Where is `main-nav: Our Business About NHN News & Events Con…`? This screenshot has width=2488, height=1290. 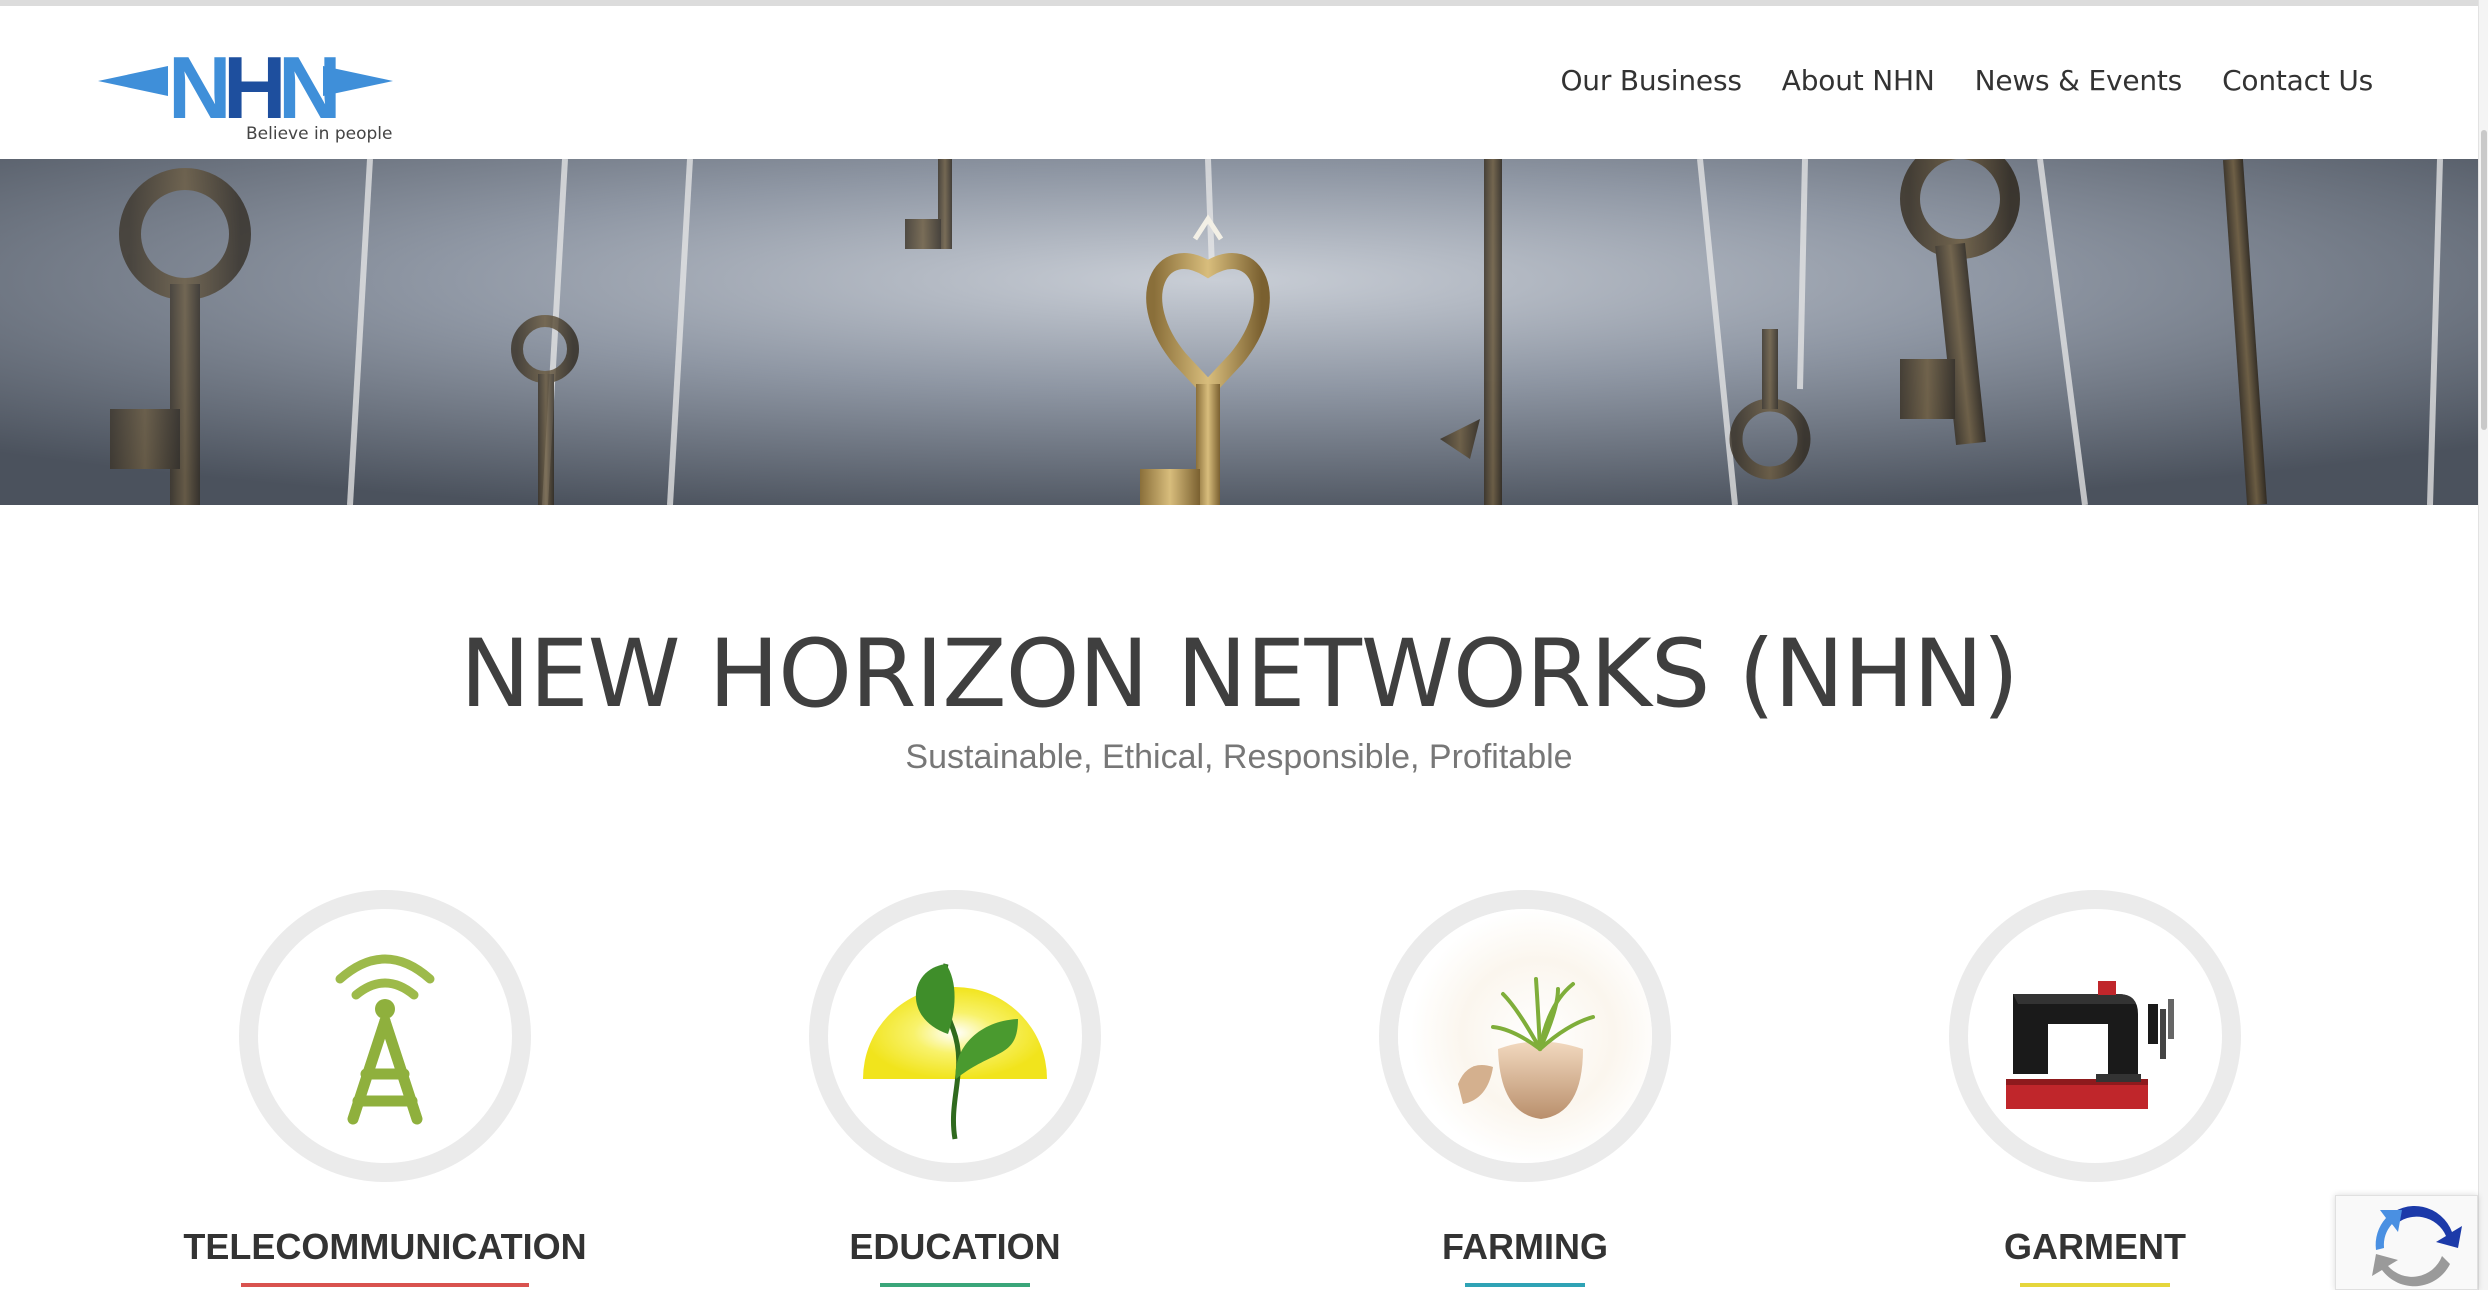 main-nav: Our Business About NHN News & Events Con… is located at coordinates (1966, 80).